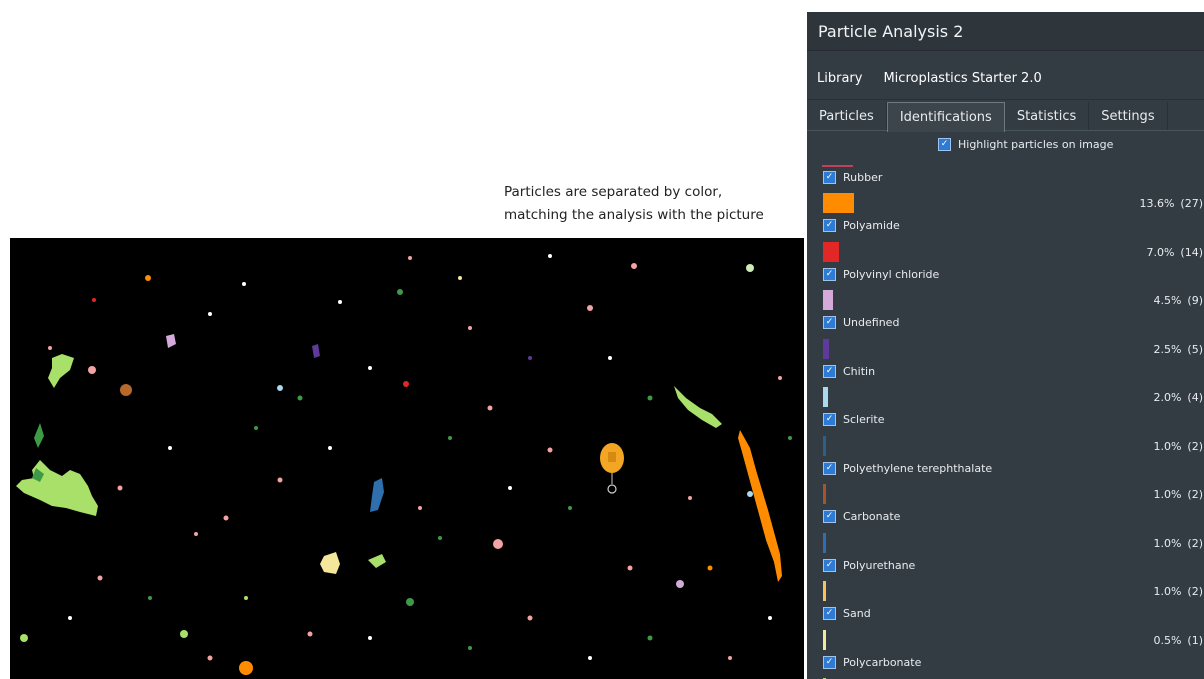 The height and width of the screenshot is (679, 1204). Describe the element at coordinates (840, 78) in the screenshot. I see `library-label: Library` at that location.